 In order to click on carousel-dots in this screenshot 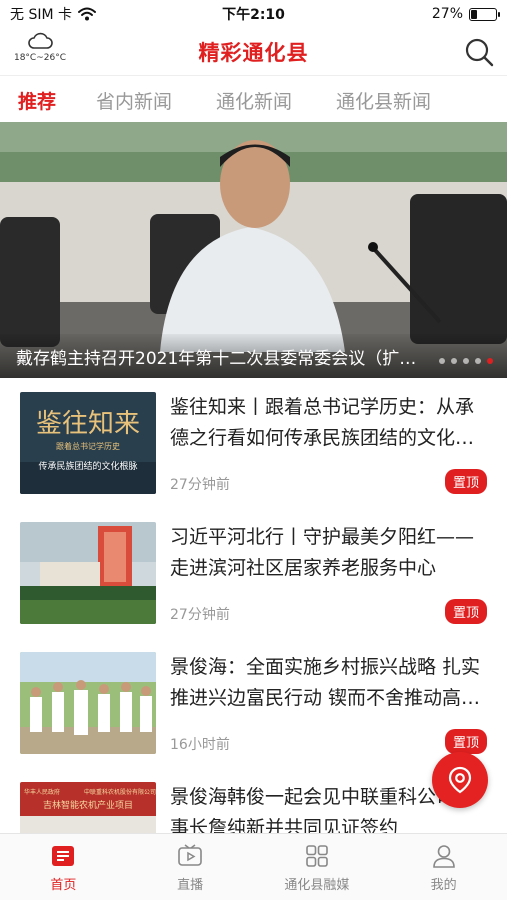, I will do `click(466, 361)`.